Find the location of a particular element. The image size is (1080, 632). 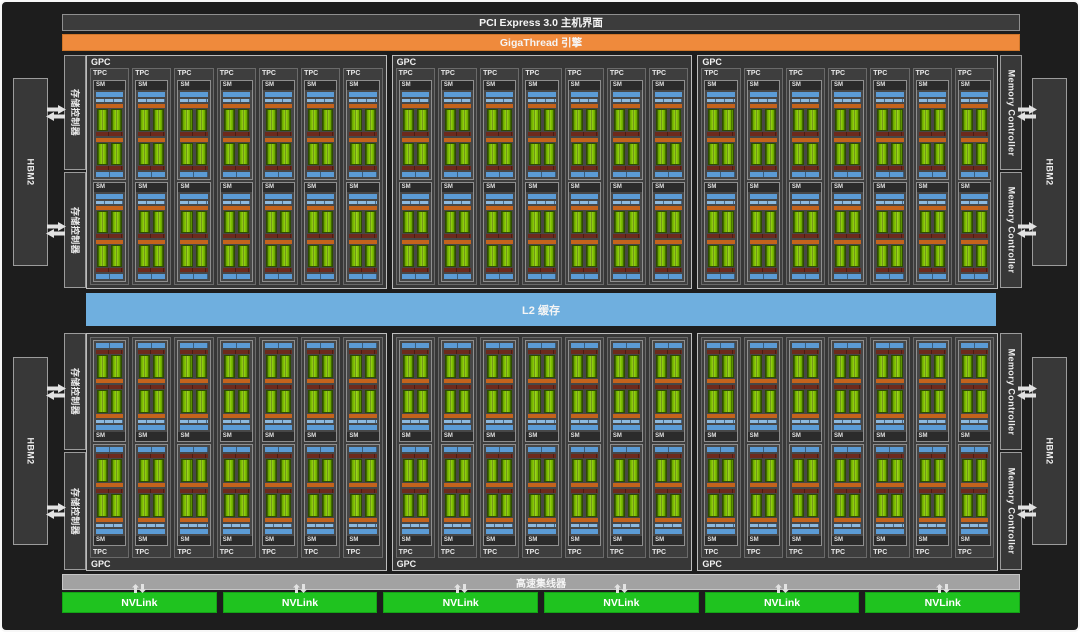

memory-controller-label: Memory Controller is located at coordinates (1011, 230).